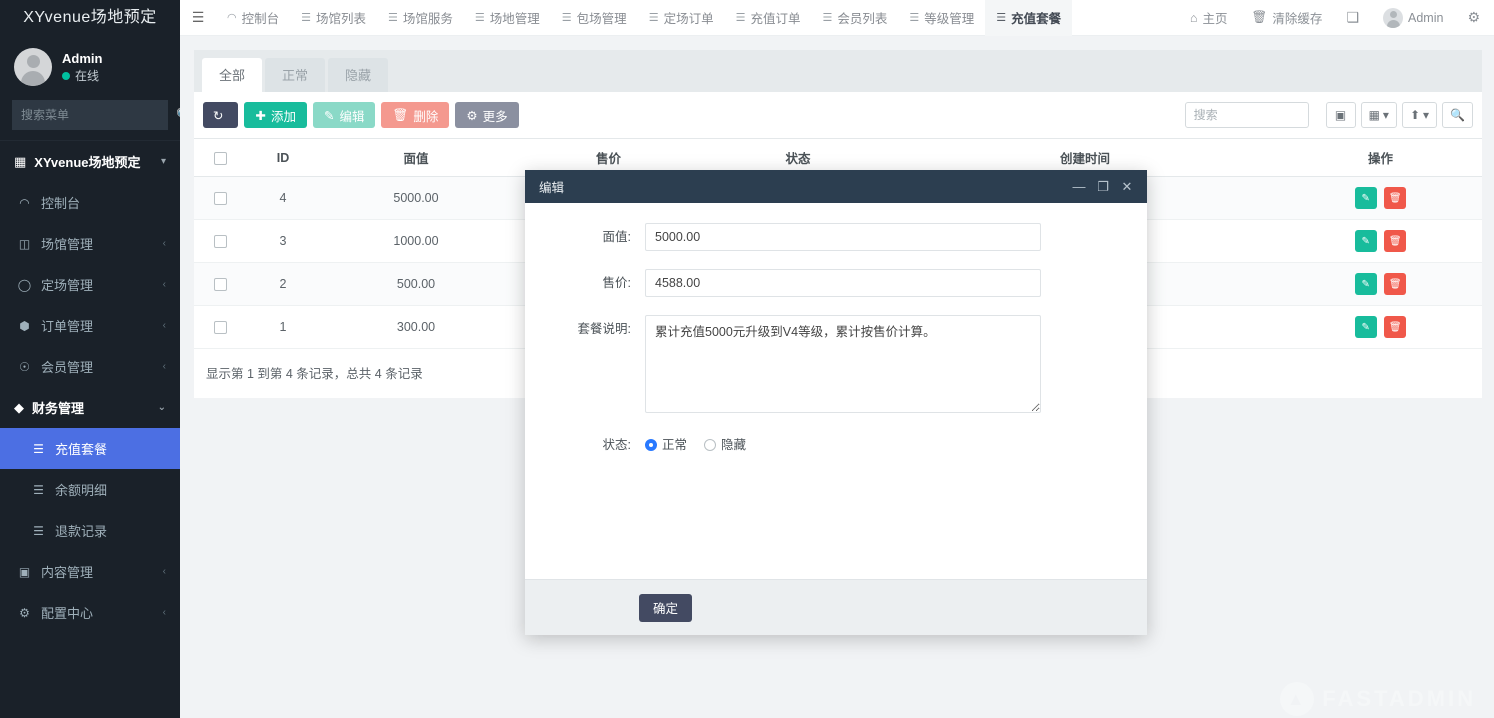 This screenshot has width=1494, height=718. Describe the element at coordinates (1259, 17) in the screenshot. I see `trash-icon: 🗑` at that location.